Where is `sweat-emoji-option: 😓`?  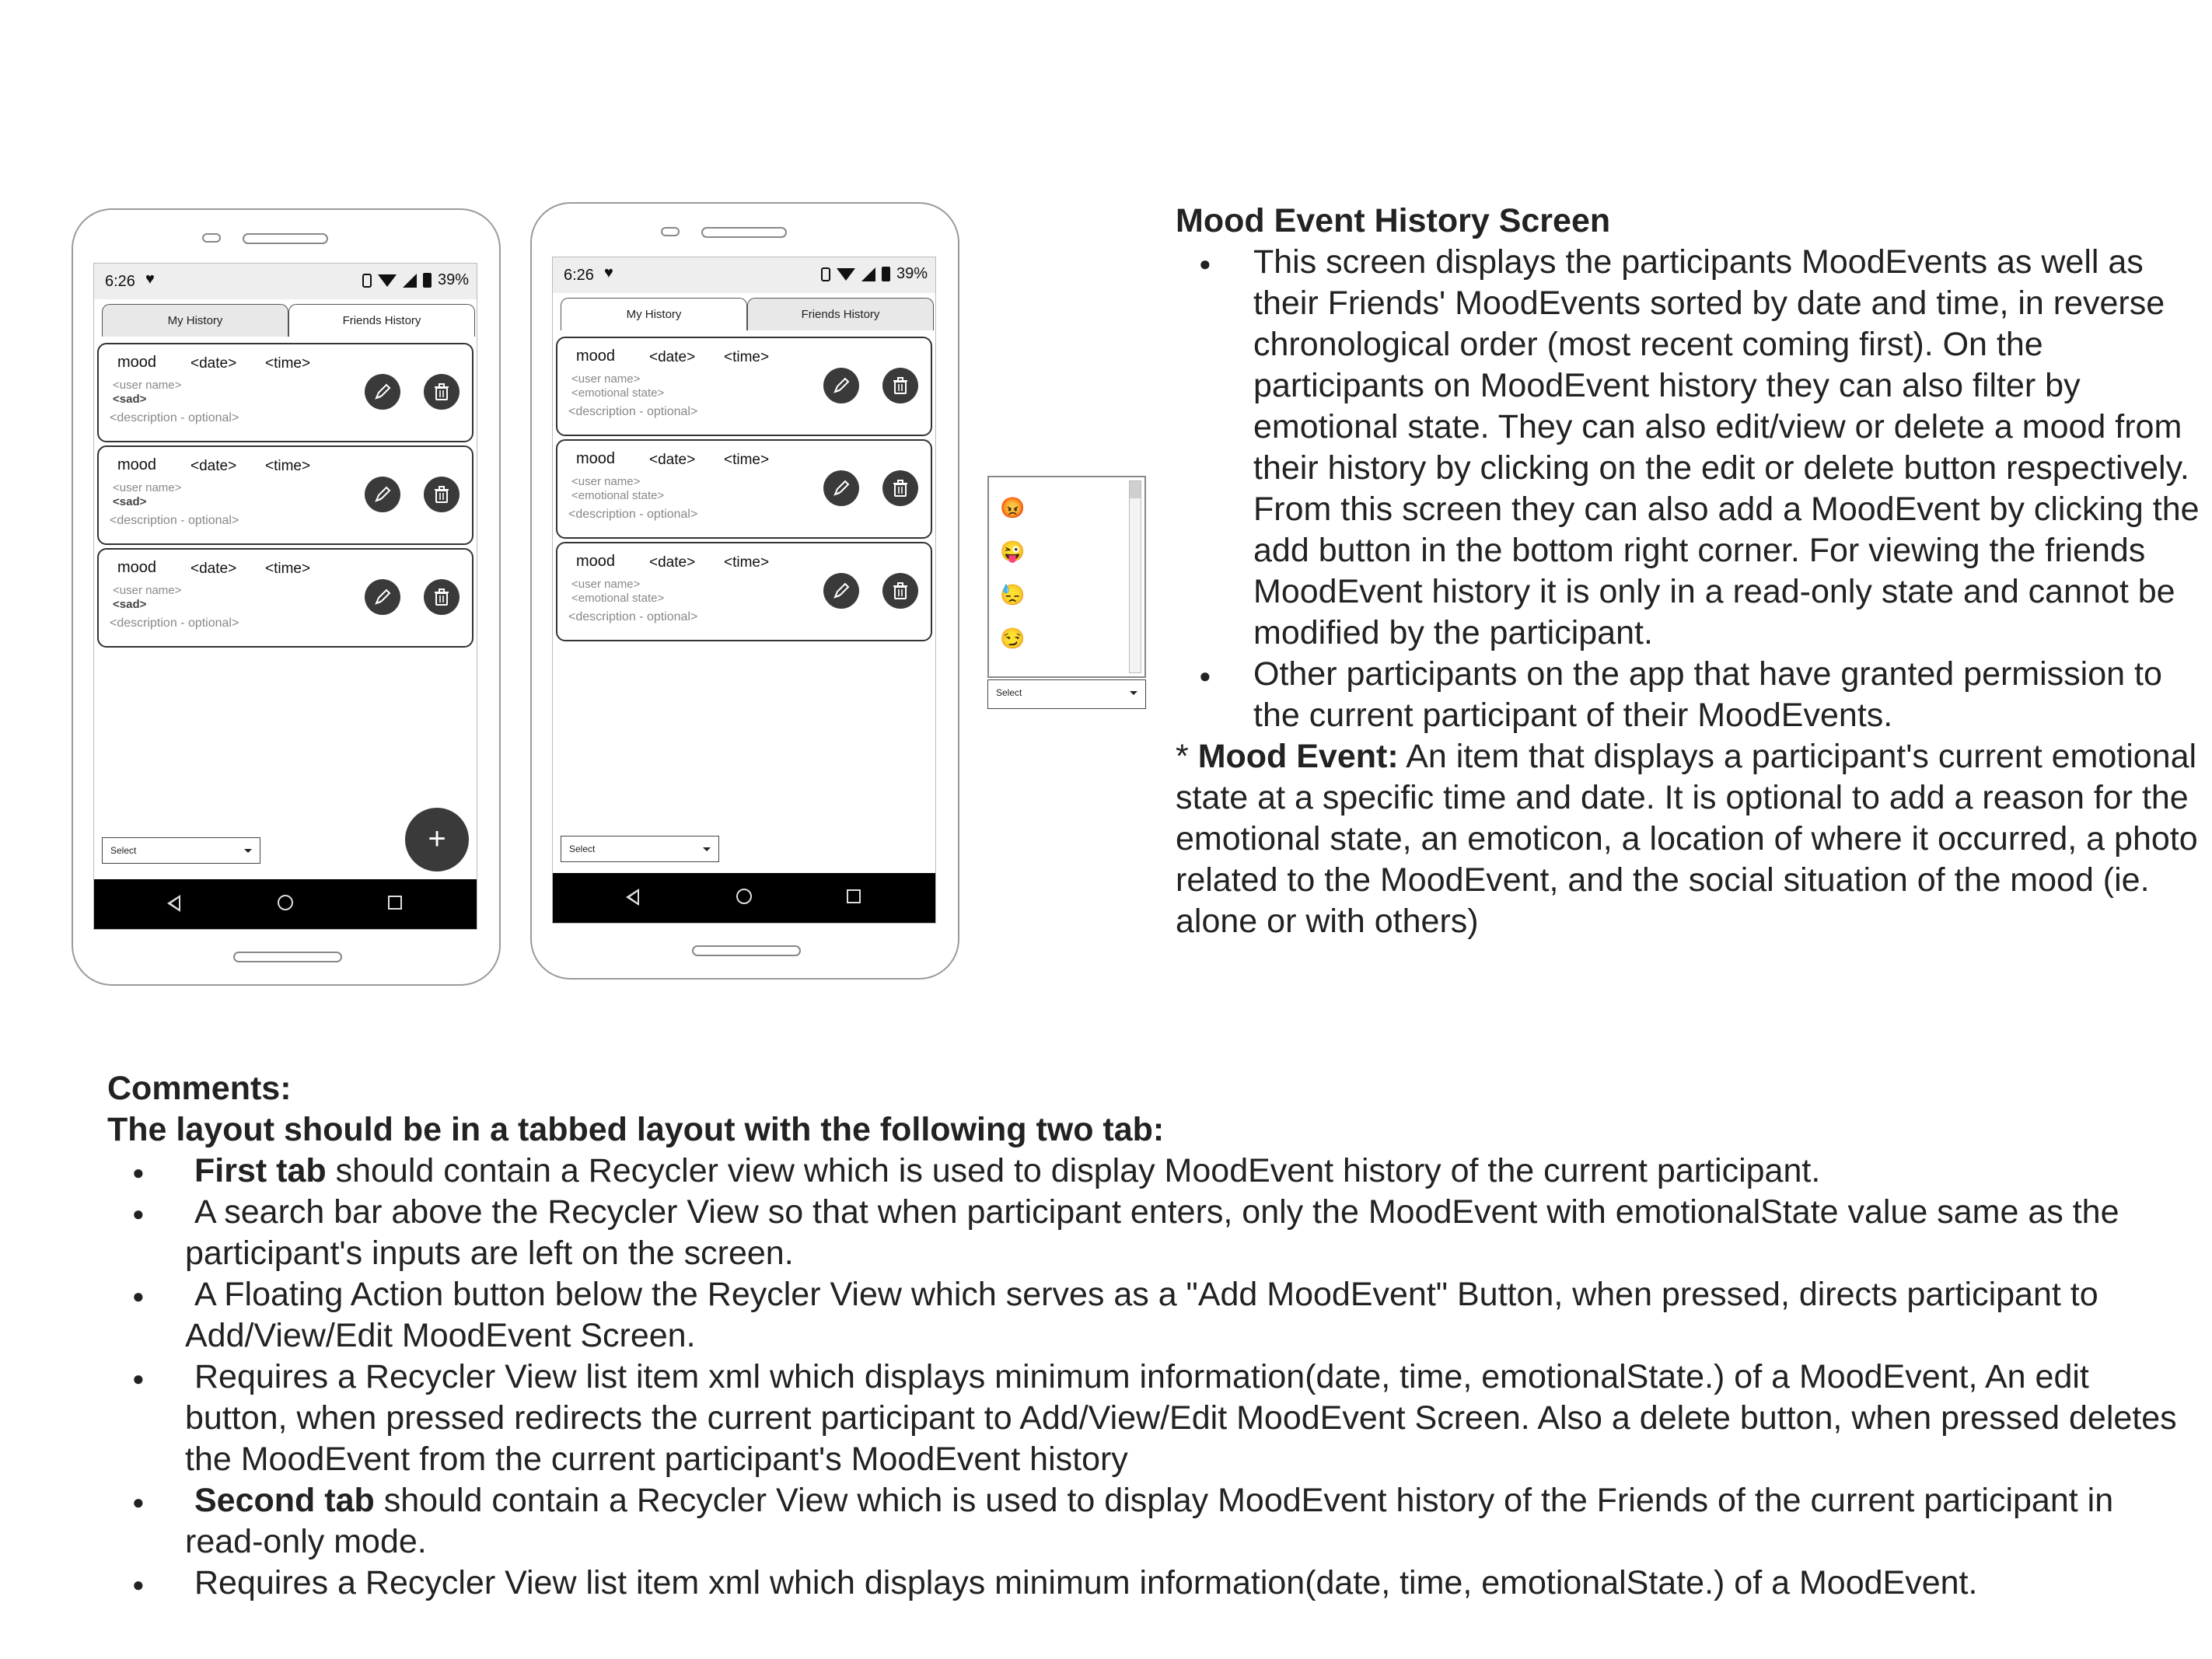
sweat-emoji-option: 😓 is located at coordinates (1012, 594).